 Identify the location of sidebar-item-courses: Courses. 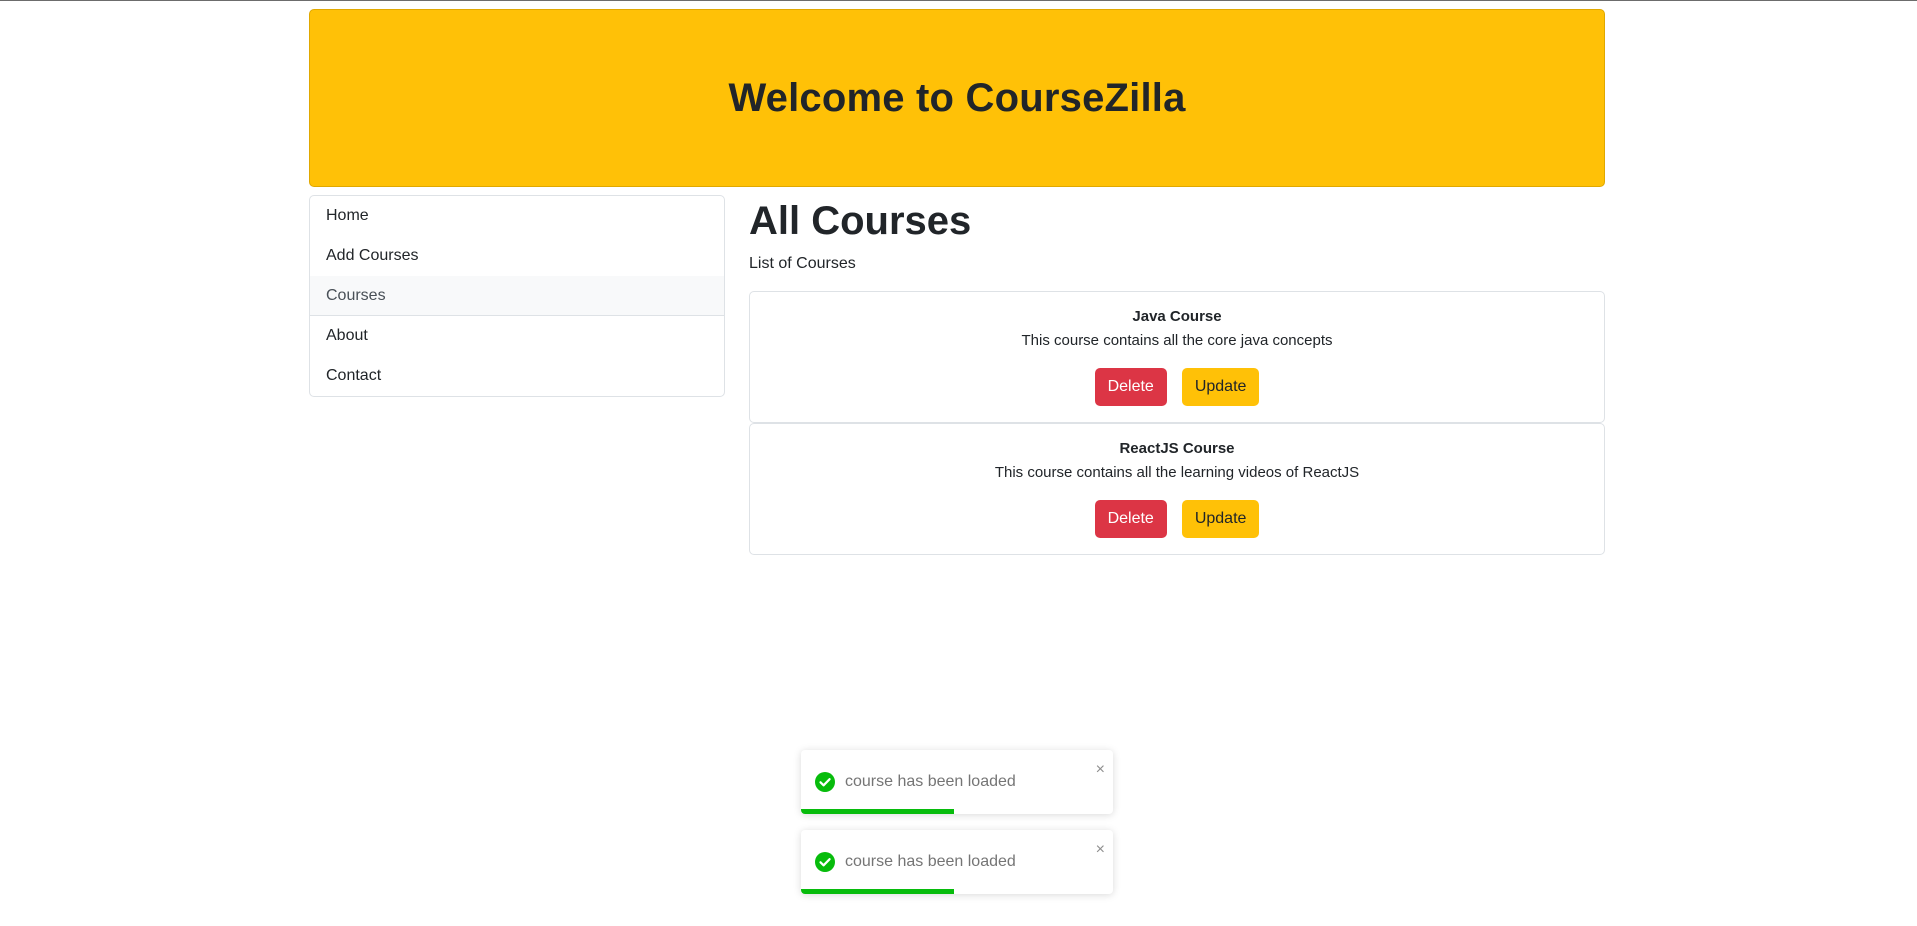
(517, 296).